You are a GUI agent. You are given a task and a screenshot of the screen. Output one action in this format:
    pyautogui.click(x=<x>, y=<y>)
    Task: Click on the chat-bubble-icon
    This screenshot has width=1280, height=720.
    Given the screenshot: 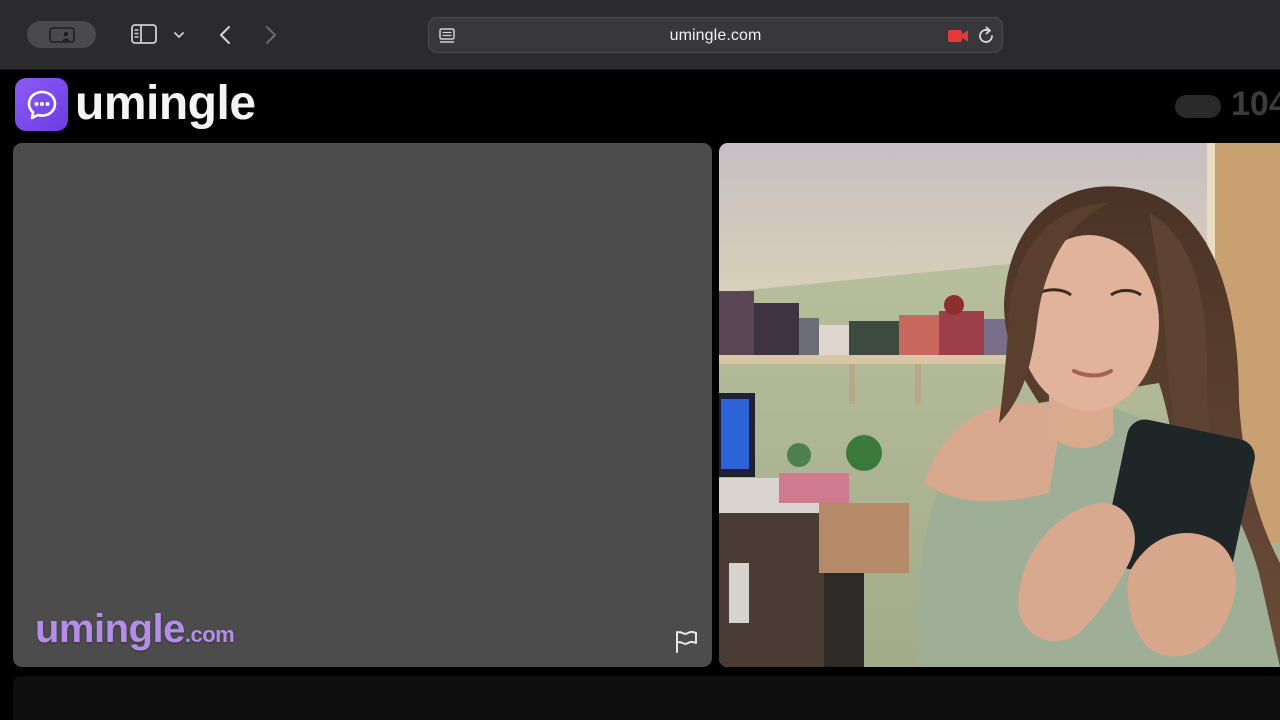 What is the action you would take?
    pyautogui.click(x=41, y=104)
    